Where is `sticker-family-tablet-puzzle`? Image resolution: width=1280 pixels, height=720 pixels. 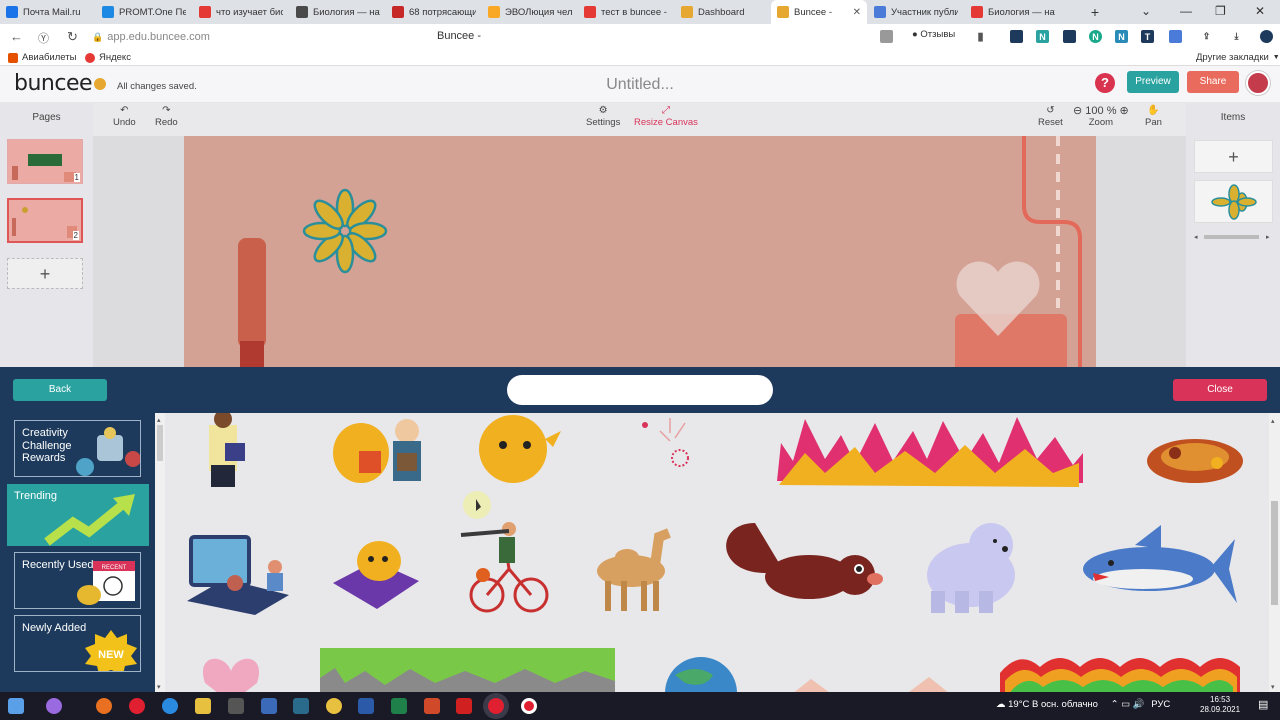
sticker-family-tablet-puzzle is located at coordinates (238, 575).